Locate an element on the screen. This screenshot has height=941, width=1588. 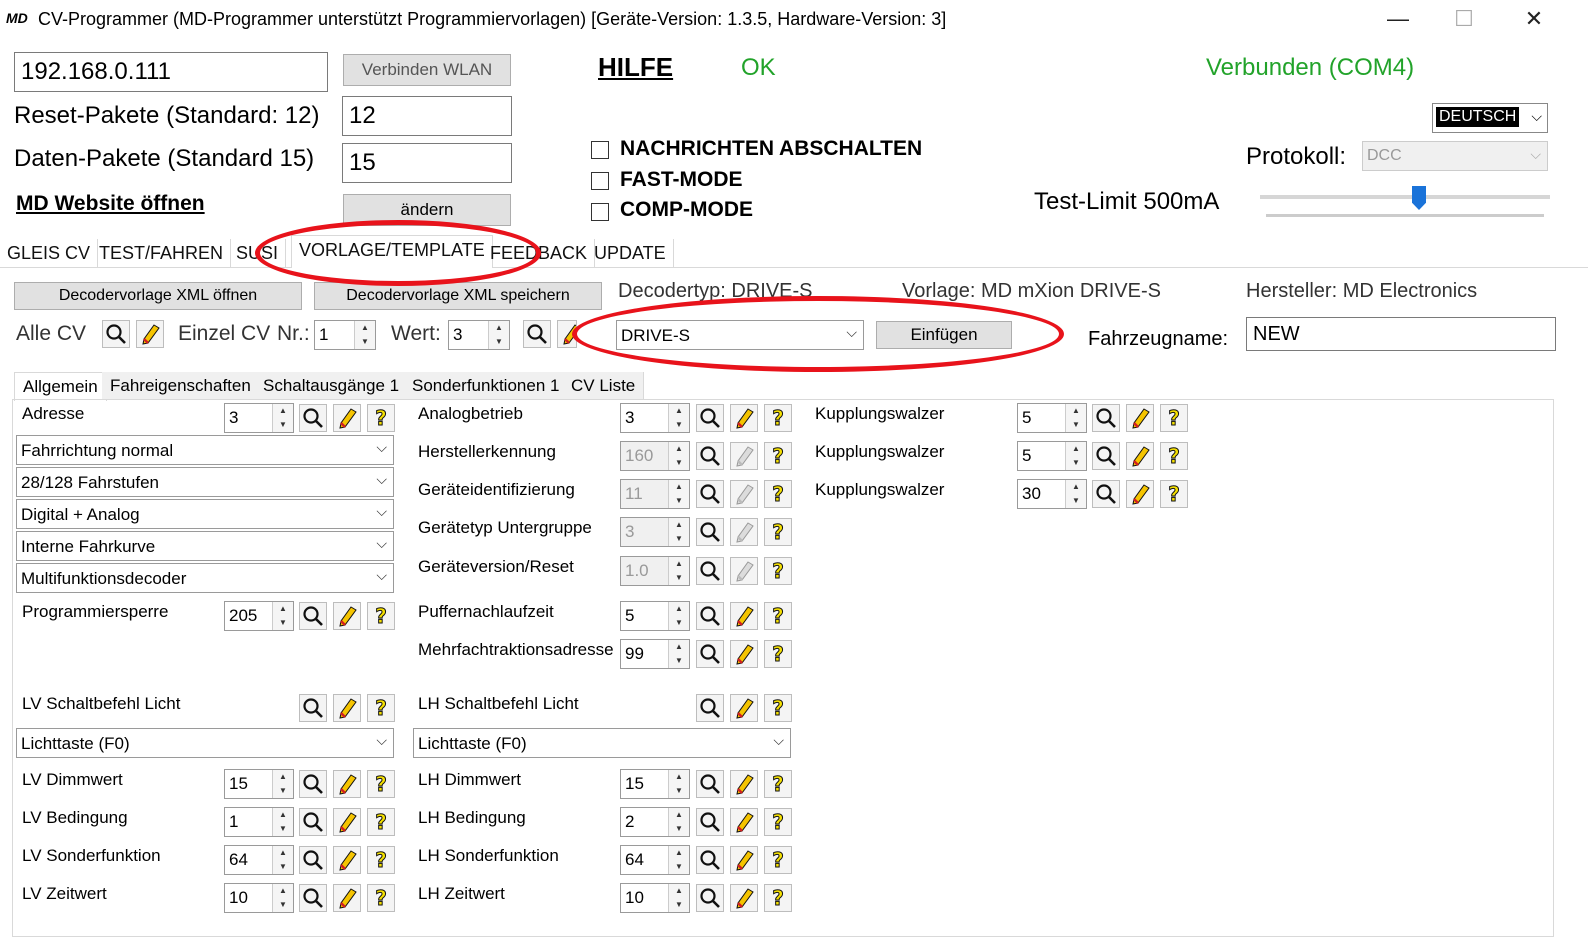
fahrstufen-select: 28/128 Fahrstufen ⌵ is located at coordinates (205, 482).